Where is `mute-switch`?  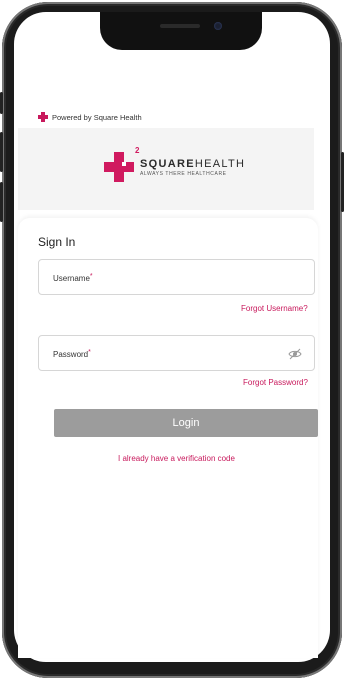
mute-switch is located at coordinates (1, 103).